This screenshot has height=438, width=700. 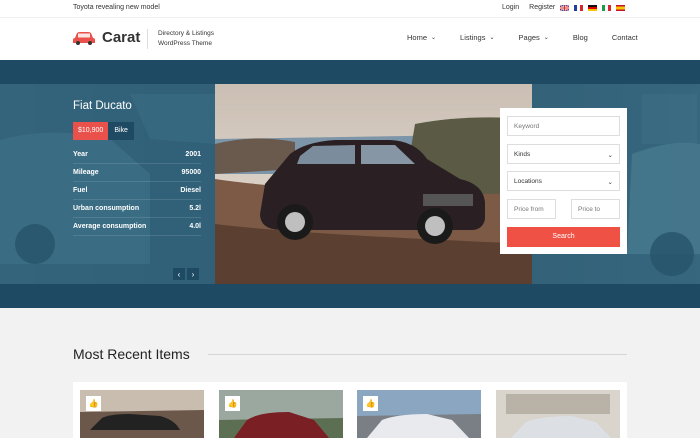 What do you see at coordinates (179, 274) in the screenshot?
I see `prev-slide-button: ‹` at bounding box center [179, 274].